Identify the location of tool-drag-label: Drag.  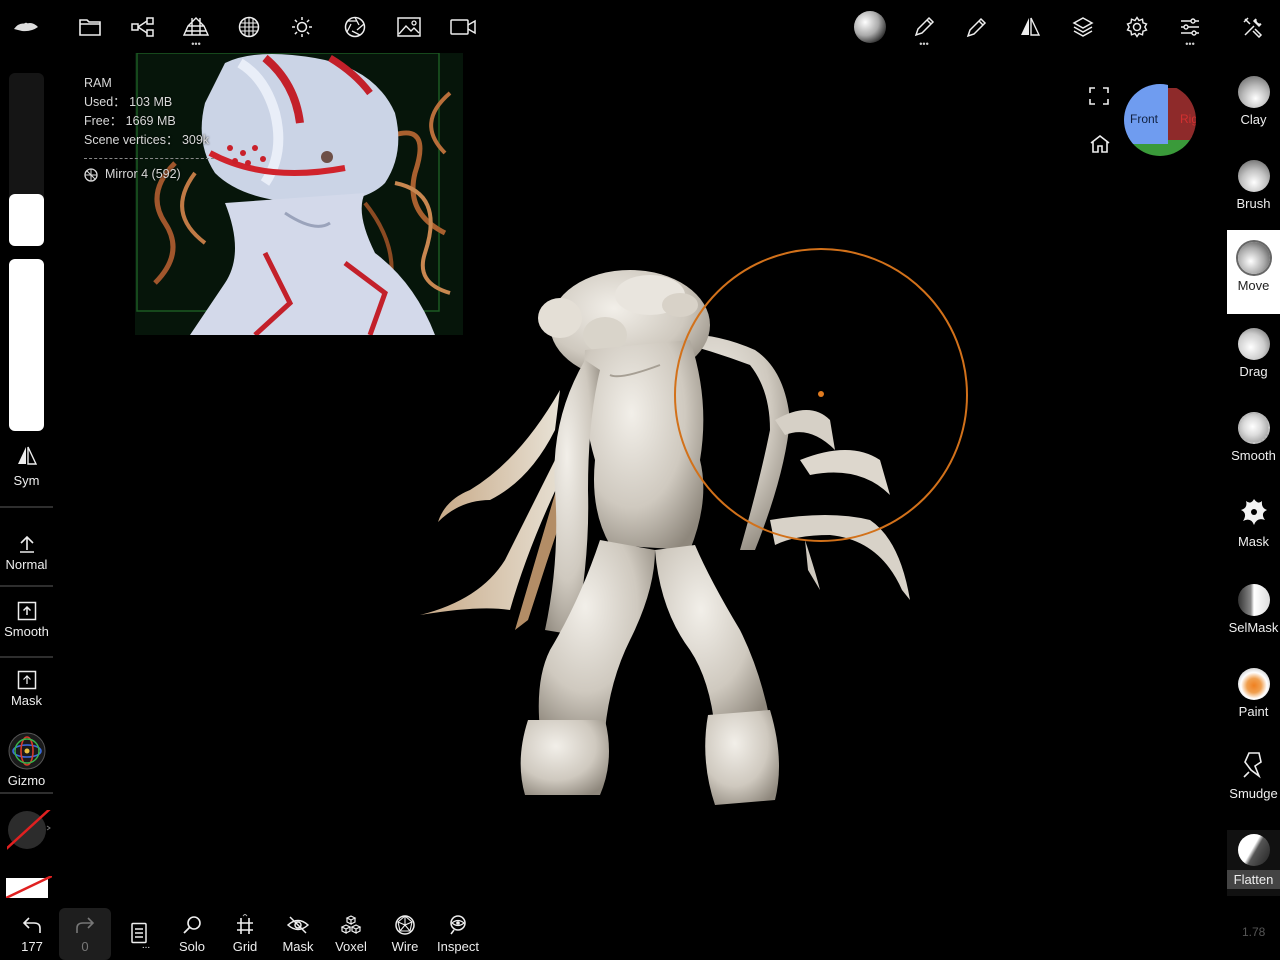
(1253, 371).